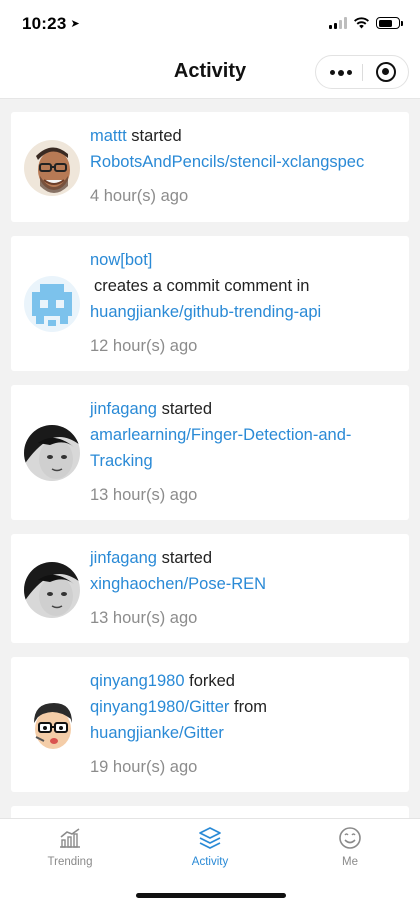 Image resolution: width=420 pixels, height=911 pixels. Describe the element at coordinates (244, 312) in the screenshot. I see `repo-link: huangjianke/github-trending-api` at that location.